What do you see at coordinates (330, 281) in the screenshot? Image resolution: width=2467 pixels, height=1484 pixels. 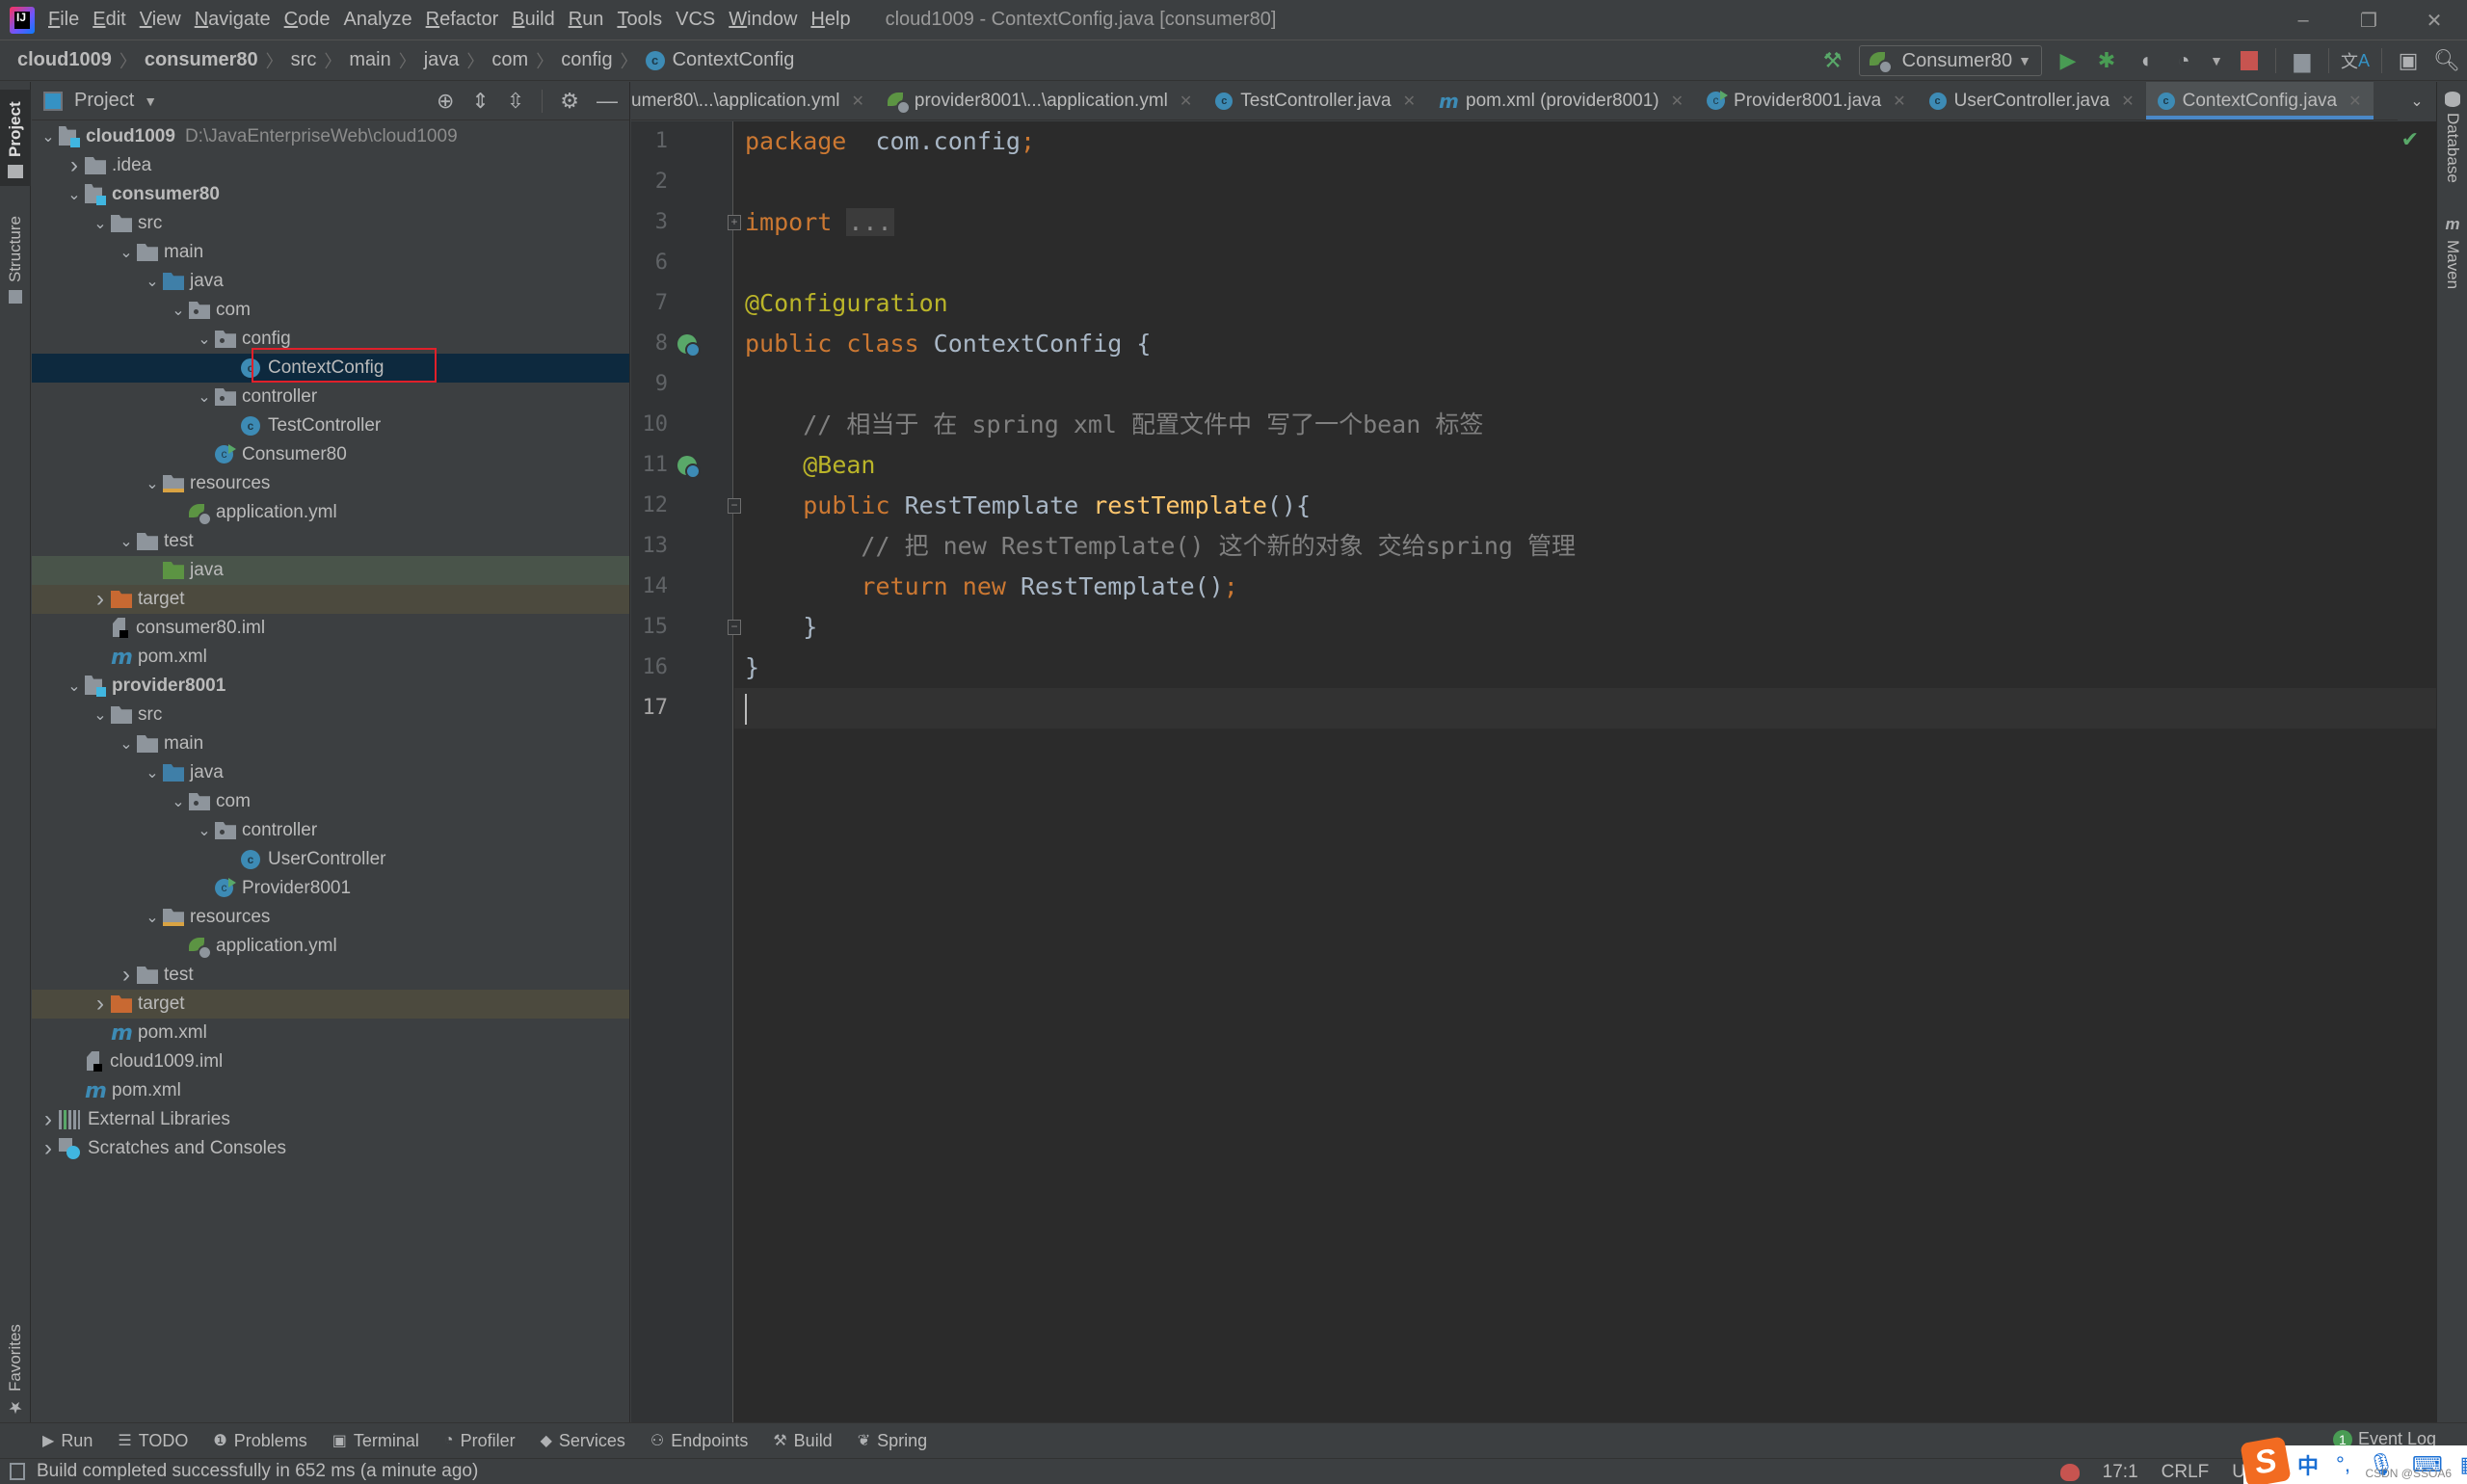 I see `tree-node: ⌄ java` at bounding box center [330, 281].